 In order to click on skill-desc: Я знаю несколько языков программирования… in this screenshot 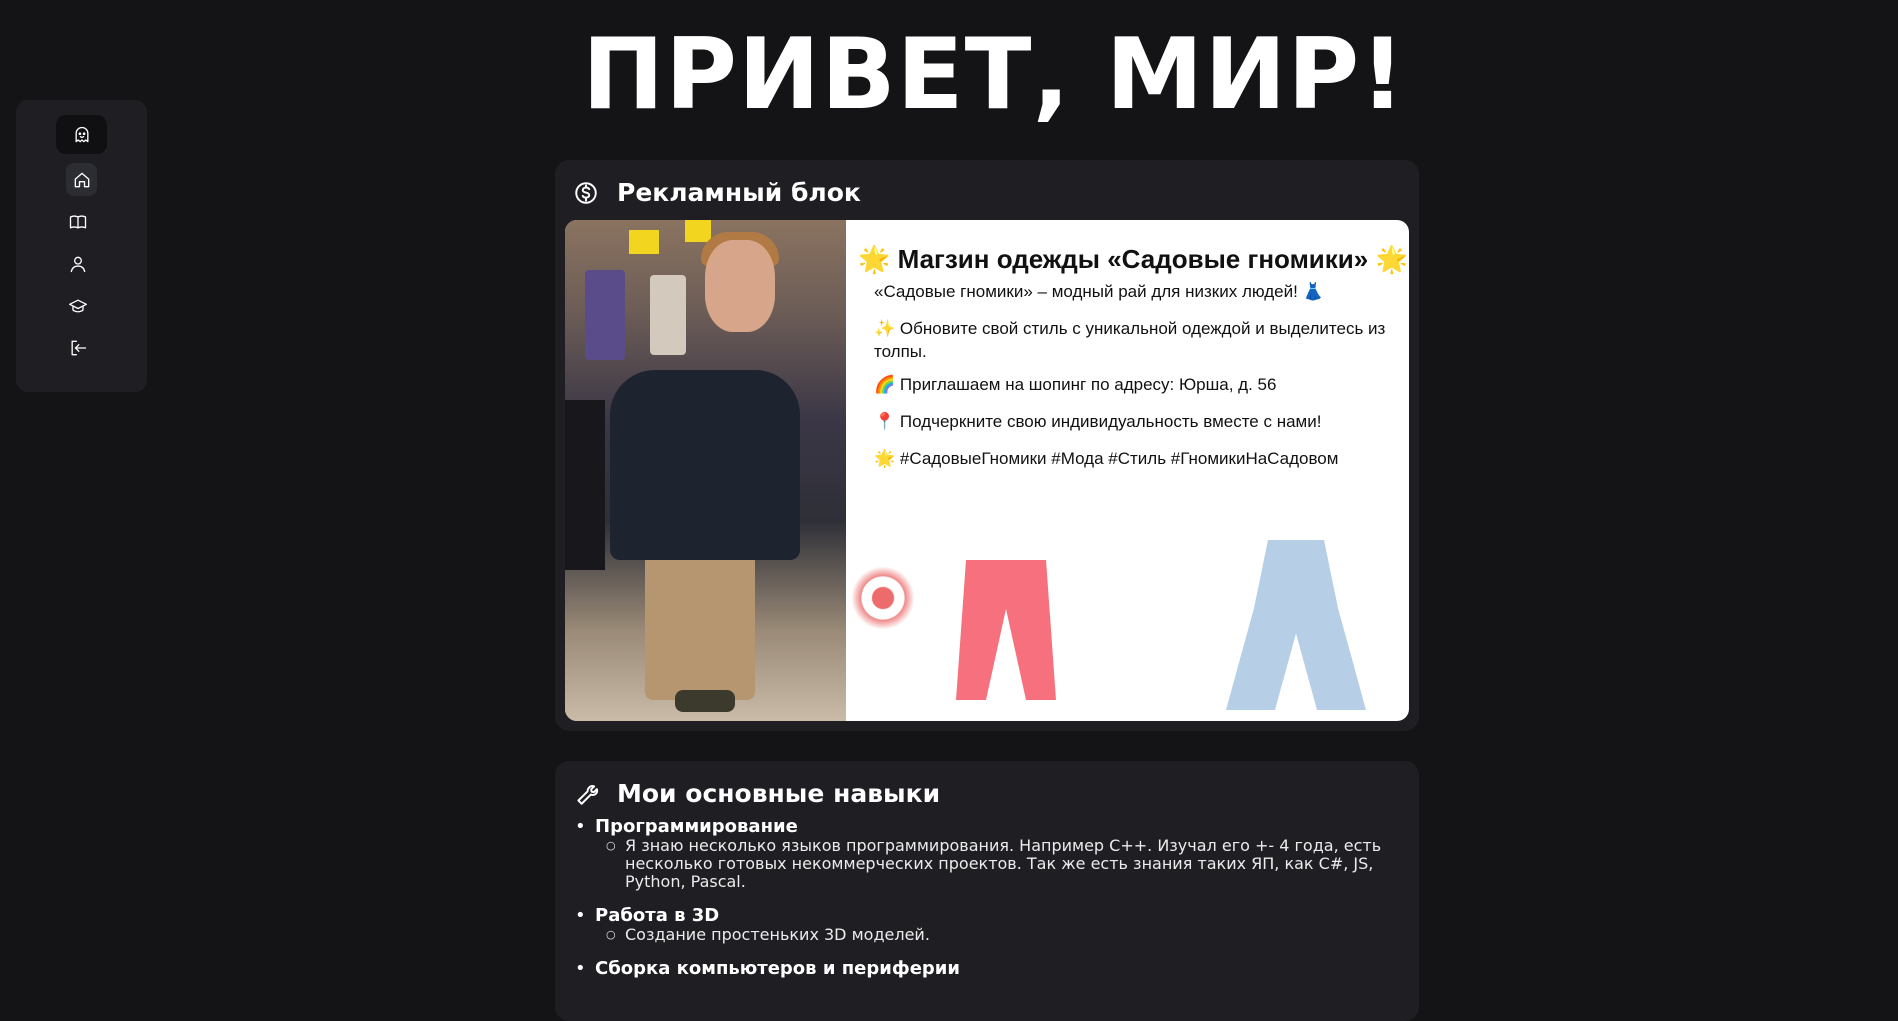, I will do `click(995, 864)`.